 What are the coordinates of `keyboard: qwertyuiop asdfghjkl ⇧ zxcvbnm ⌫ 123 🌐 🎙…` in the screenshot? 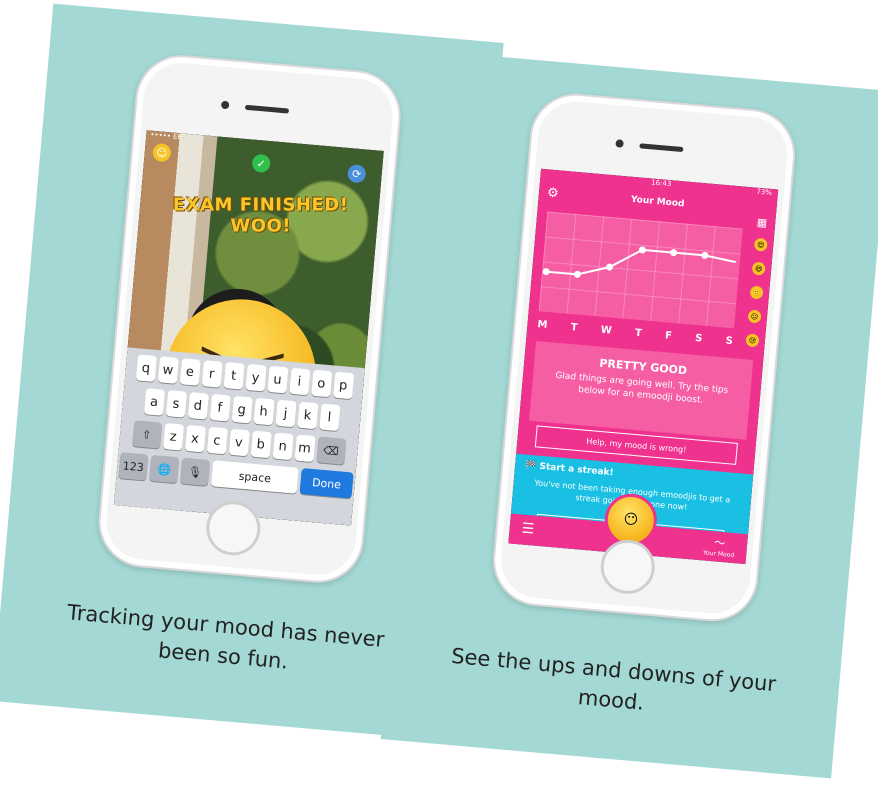 It's located at (239, 436).